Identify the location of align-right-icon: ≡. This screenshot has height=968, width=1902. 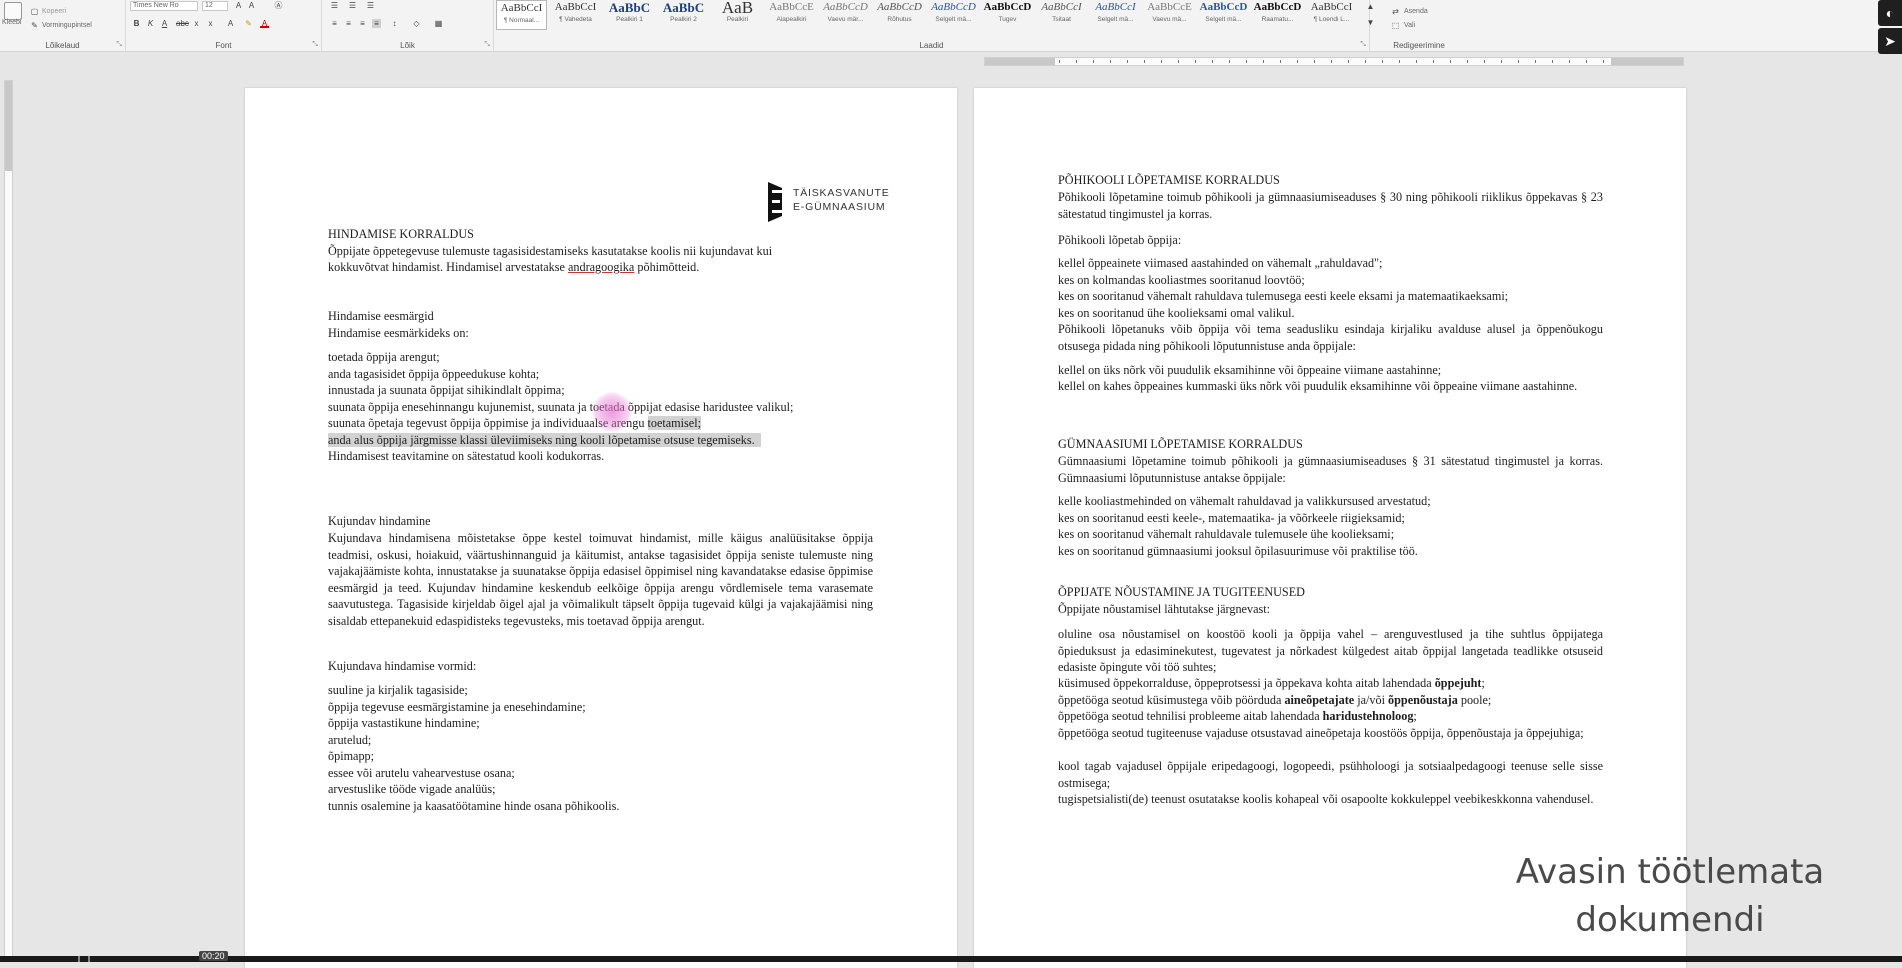
(362, 23).